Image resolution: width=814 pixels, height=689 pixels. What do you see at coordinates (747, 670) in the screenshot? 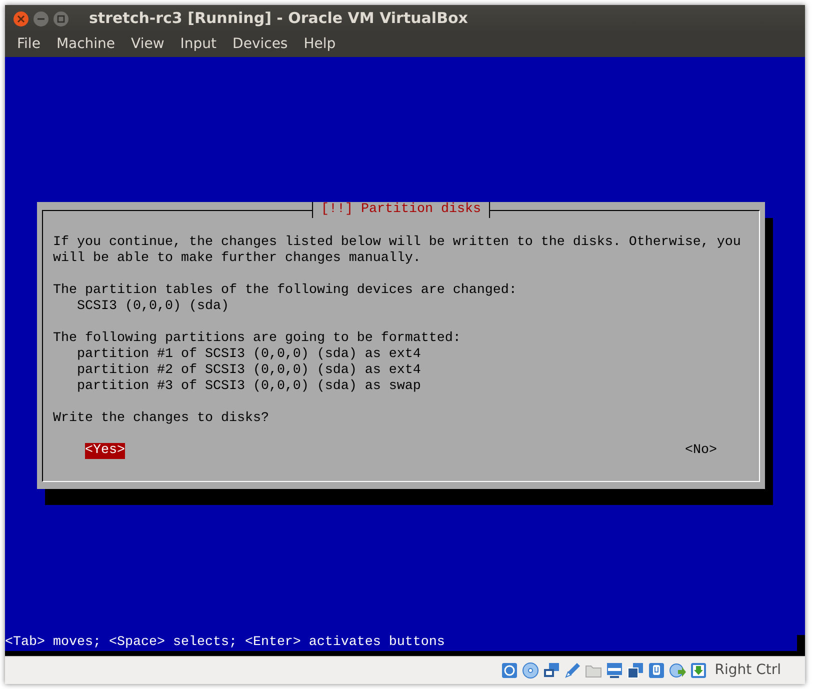
I see `host-key-label: Right Ctrl` at bounding box center [747, 670].